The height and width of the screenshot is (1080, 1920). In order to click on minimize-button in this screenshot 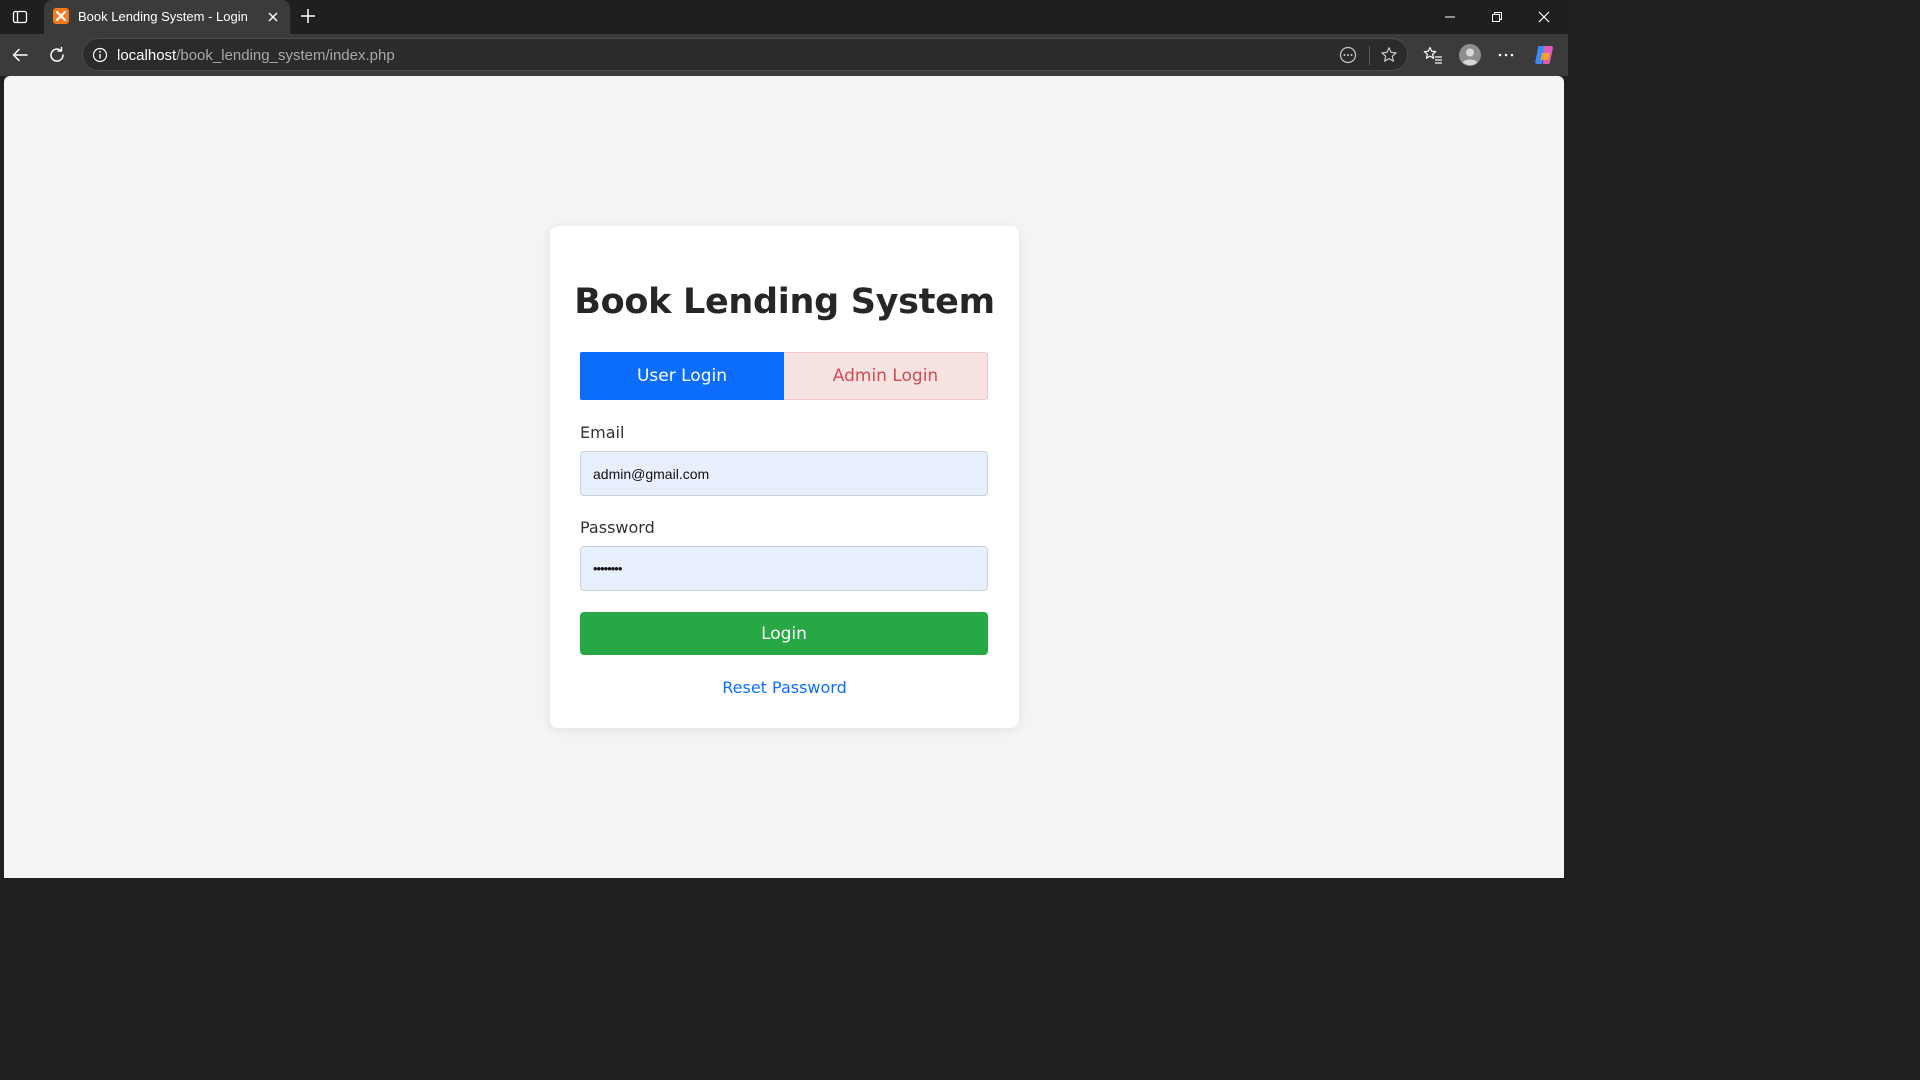, I will do `click(1450, 17)`.